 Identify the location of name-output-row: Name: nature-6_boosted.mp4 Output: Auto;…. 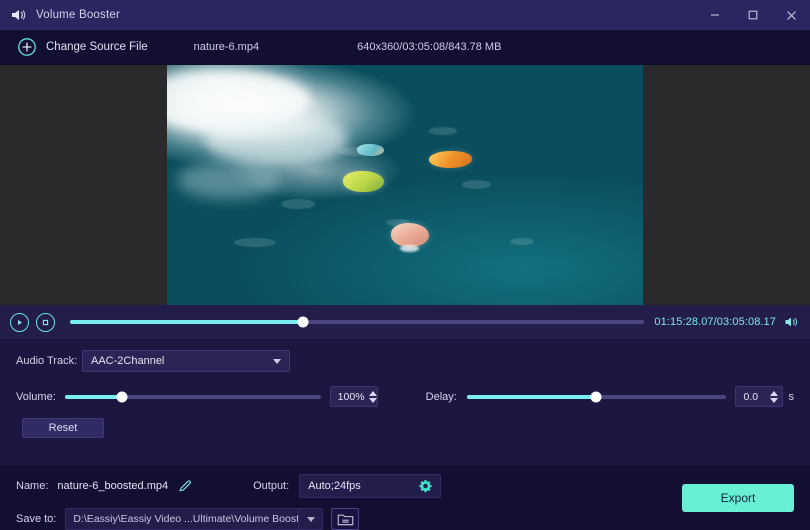
(405, 481).